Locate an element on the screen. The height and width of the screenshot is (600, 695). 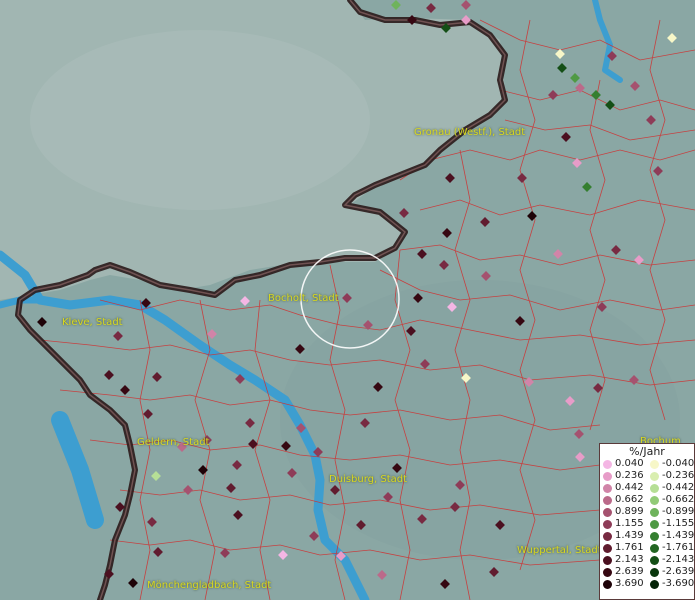
legend-value: -0.040 is located at coordinates (678, 463).